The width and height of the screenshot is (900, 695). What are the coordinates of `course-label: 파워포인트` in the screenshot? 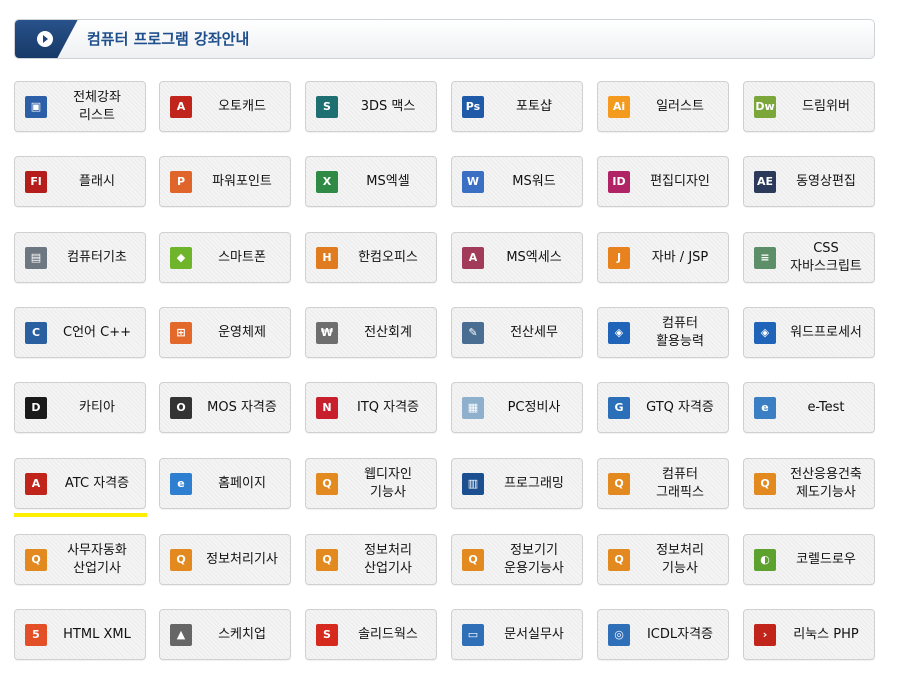 It's located at (242, 181).